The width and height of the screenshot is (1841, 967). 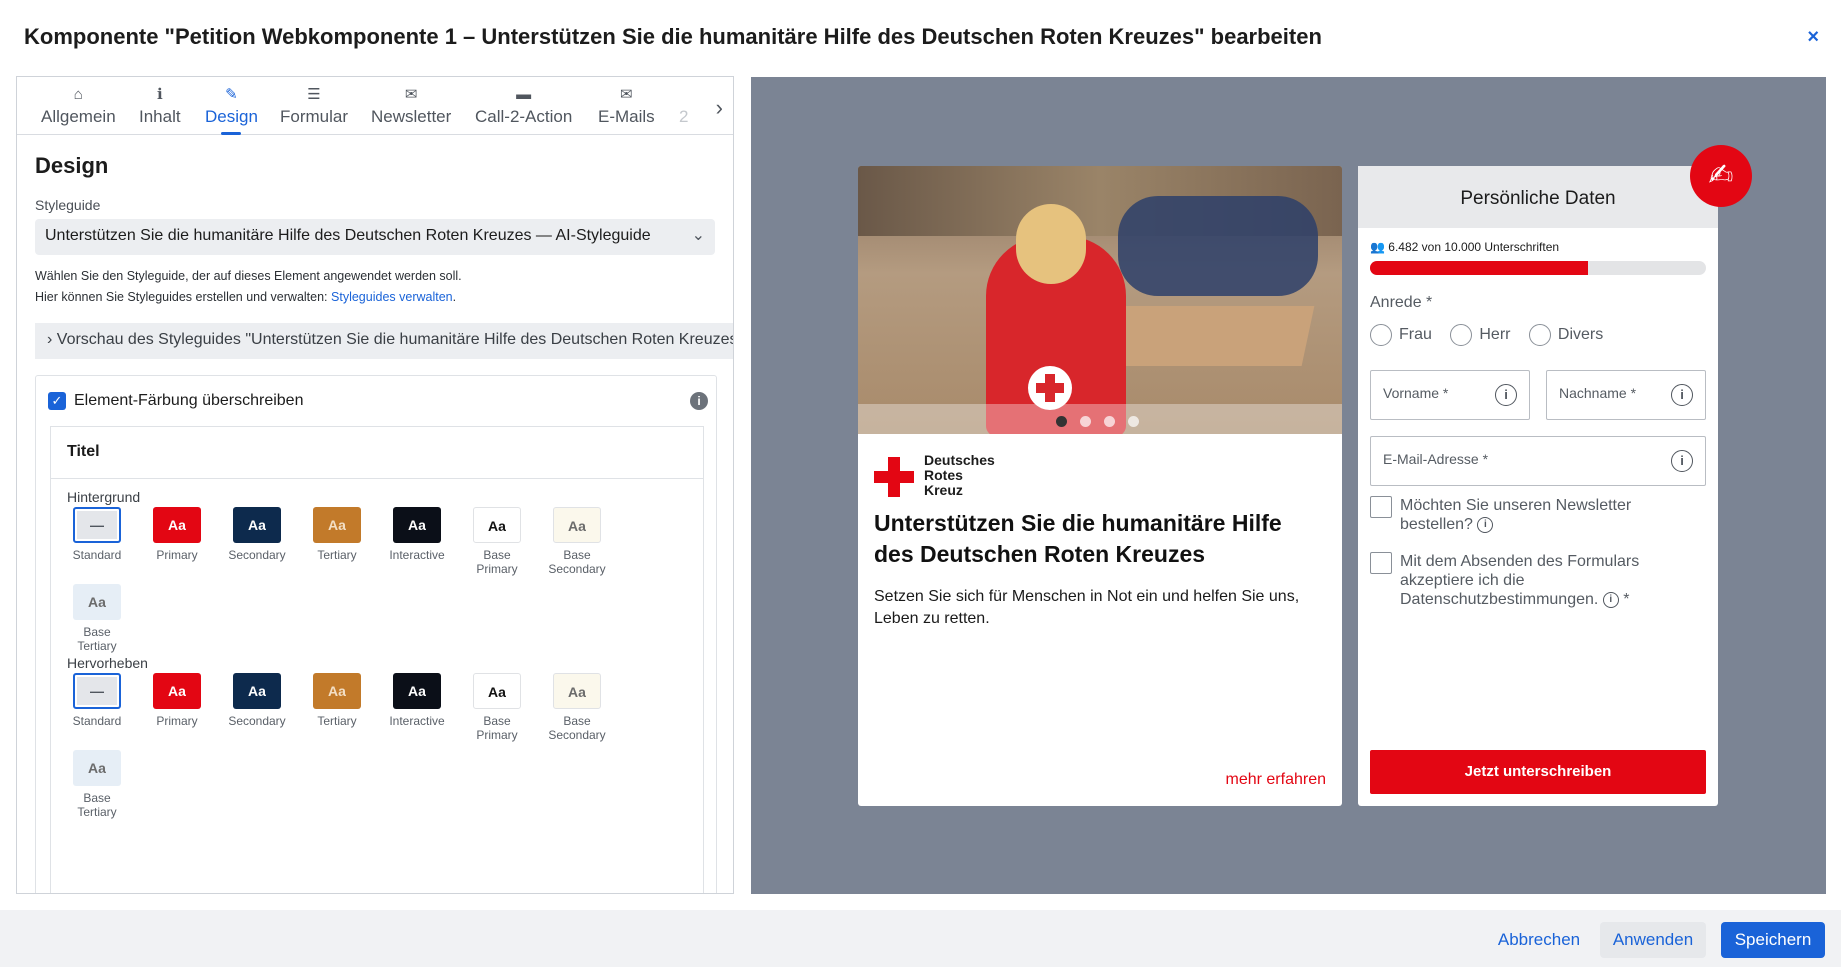 What do you see at coordinates (939, 475) in the screenshot?
I see `drk-logo: Deutsches Rotes Kreuz` at bounding box center [939, 475].